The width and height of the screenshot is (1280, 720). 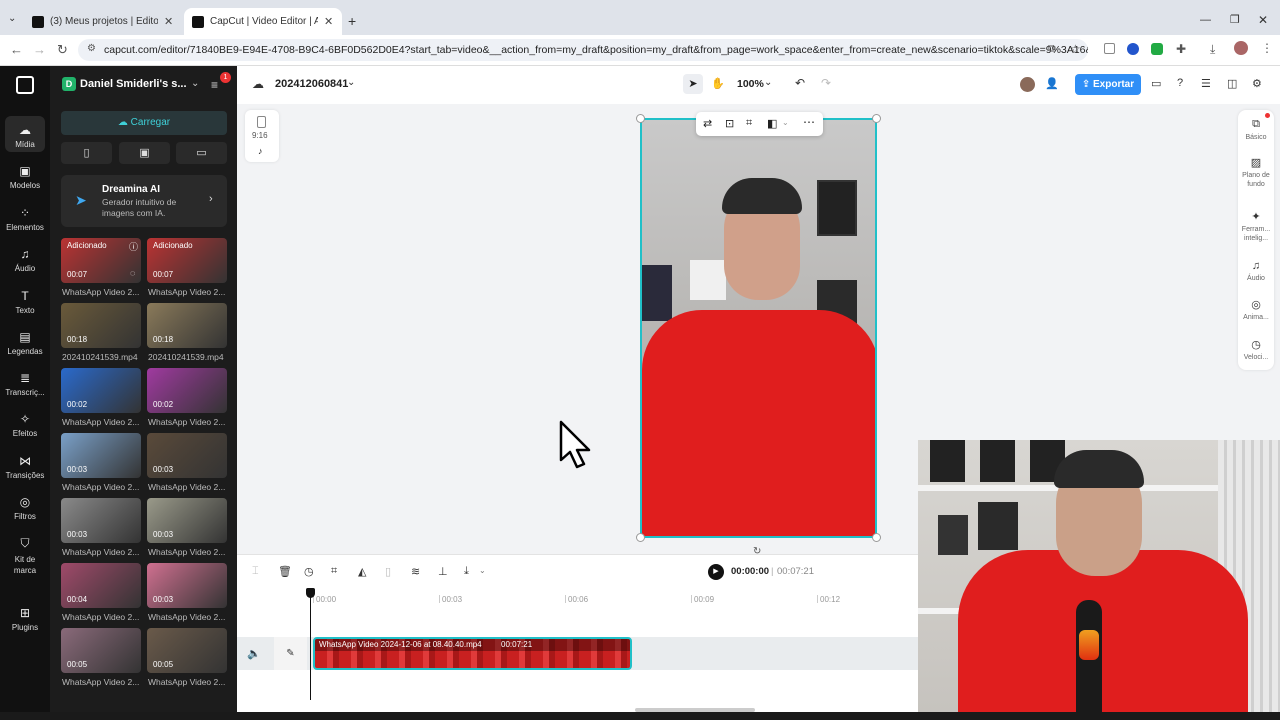 I want to click on media-thumbnail: 00:04, so click(x=101, y=585).